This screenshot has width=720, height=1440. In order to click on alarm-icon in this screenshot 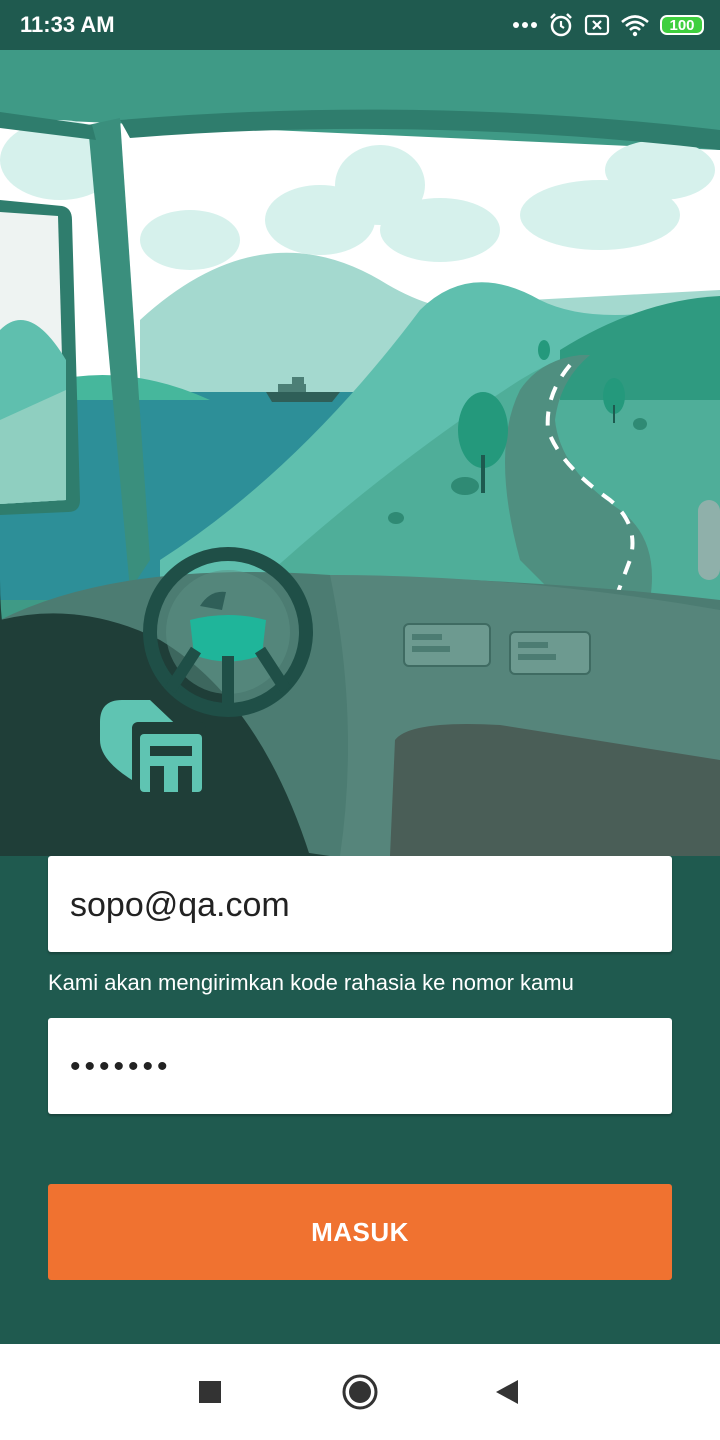, I will do `click(561, 25)`.